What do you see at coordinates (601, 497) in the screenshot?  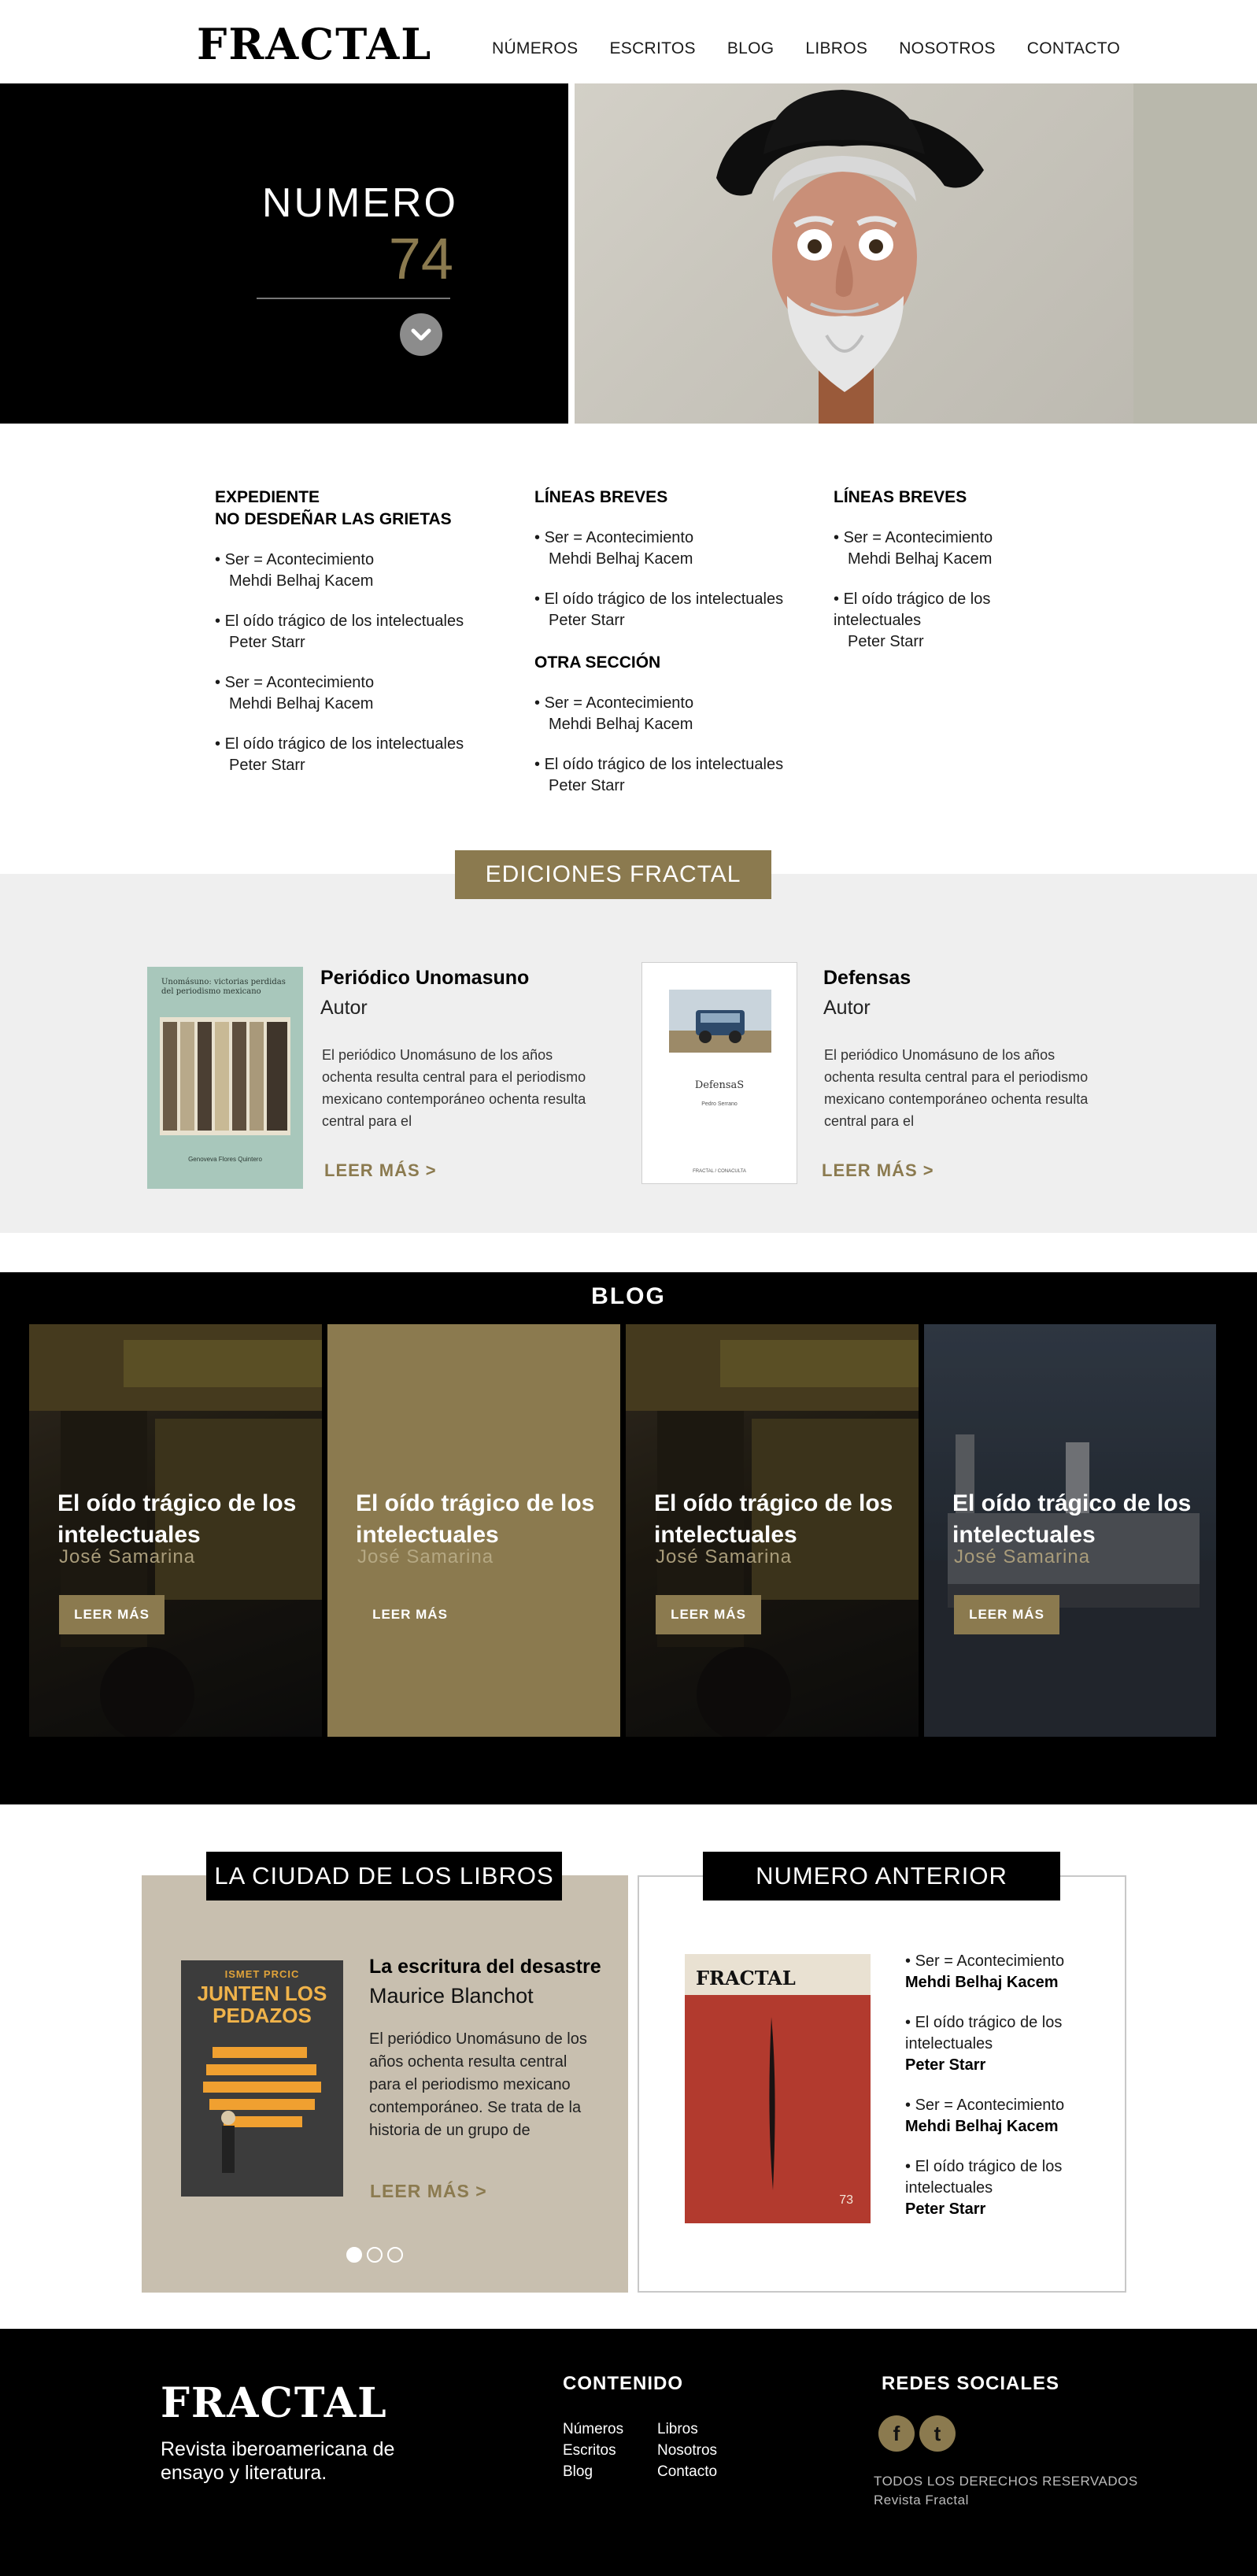 I see `section-heading: LÍNEAS BREVES` at bounding box center [601, 497].